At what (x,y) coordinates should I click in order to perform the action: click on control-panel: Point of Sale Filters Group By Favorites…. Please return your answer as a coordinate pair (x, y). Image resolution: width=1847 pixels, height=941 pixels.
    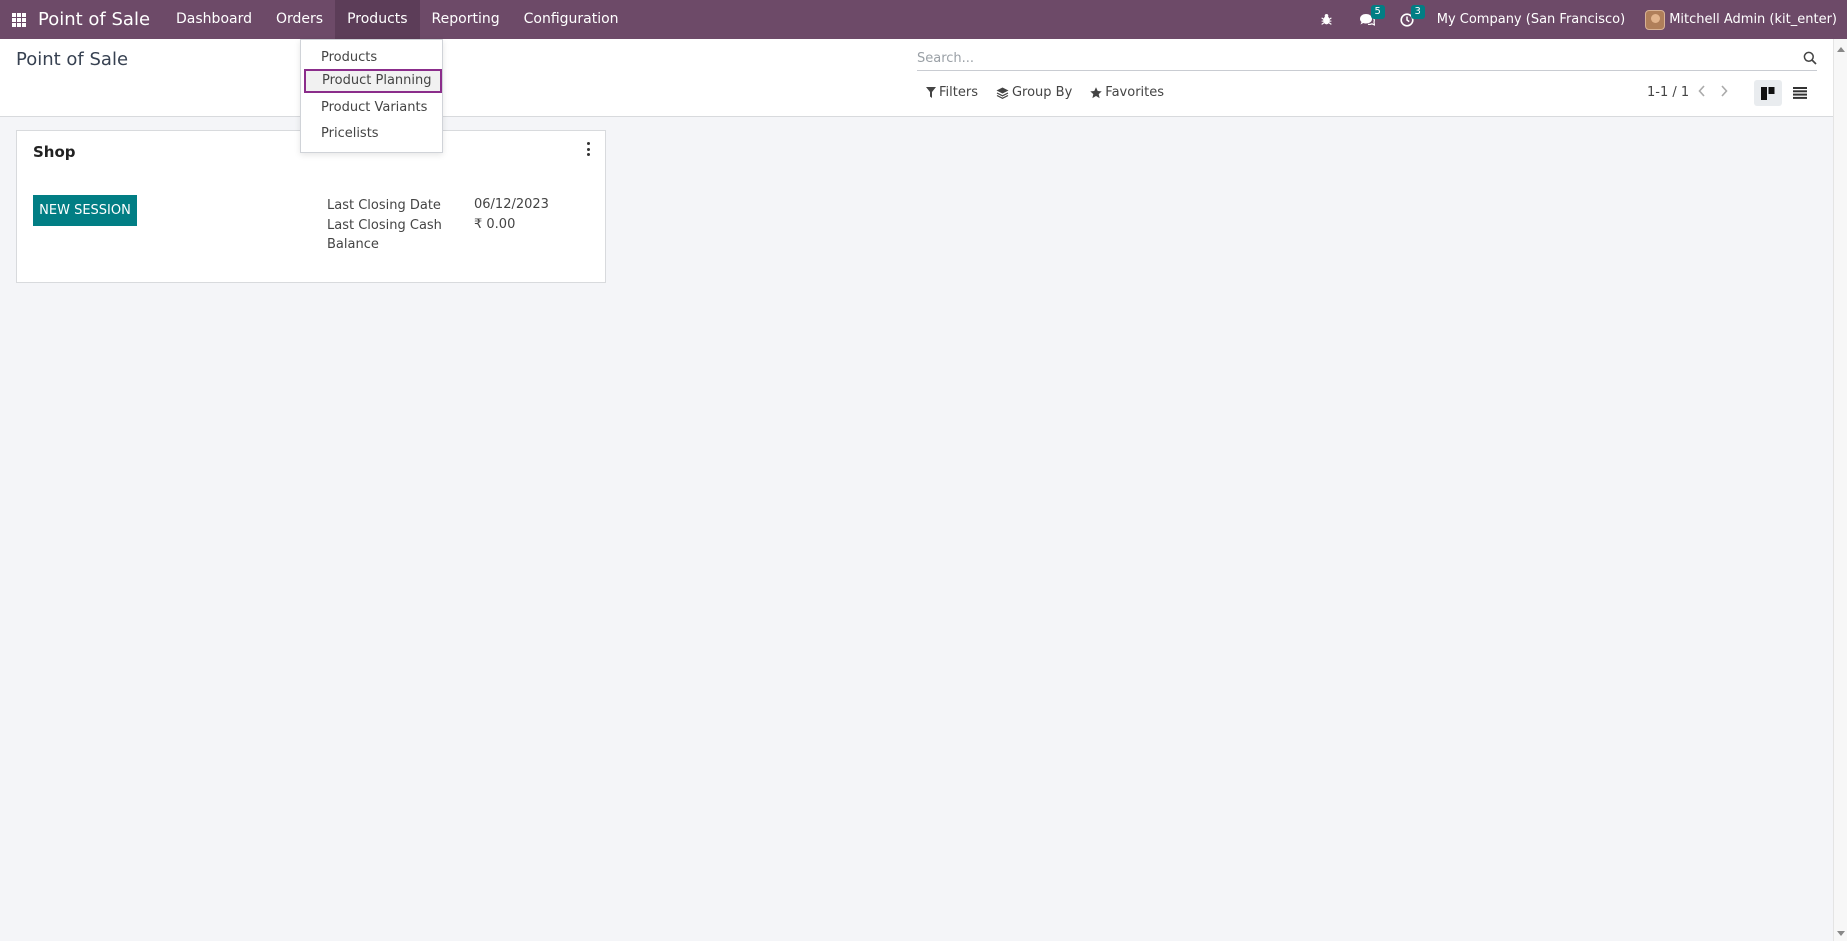
    Looking at the image, I should click on (916, 78).